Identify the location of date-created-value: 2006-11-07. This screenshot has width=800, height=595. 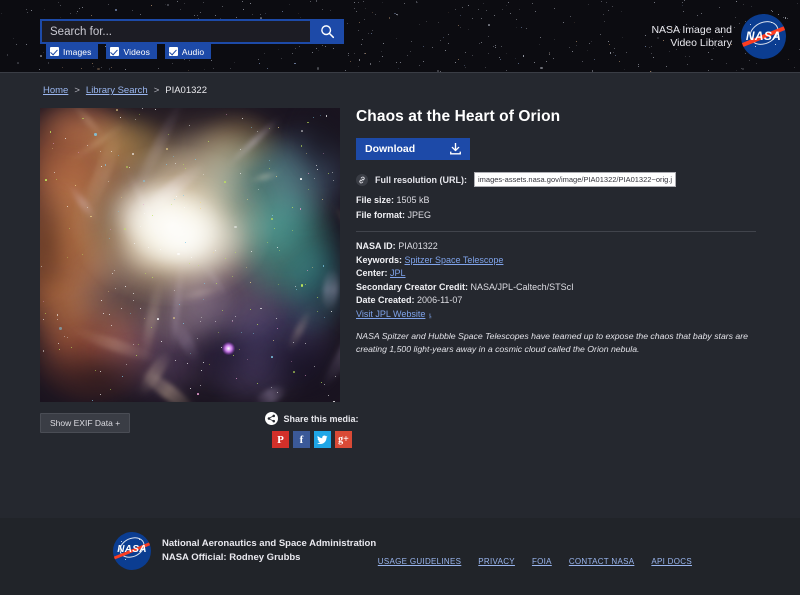
(440, 300).